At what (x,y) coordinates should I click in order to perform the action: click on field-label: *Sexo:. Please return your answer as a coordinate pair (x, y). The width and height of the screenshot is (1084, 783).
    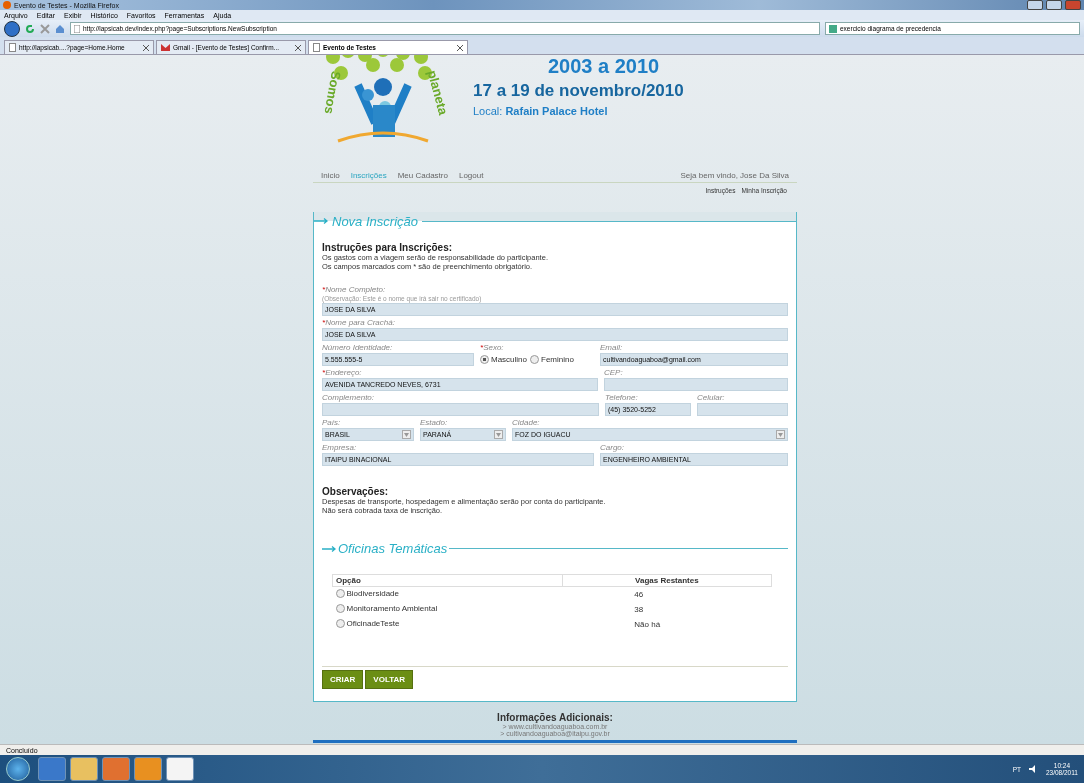
    Looking at the image, I should click on (492, 348).